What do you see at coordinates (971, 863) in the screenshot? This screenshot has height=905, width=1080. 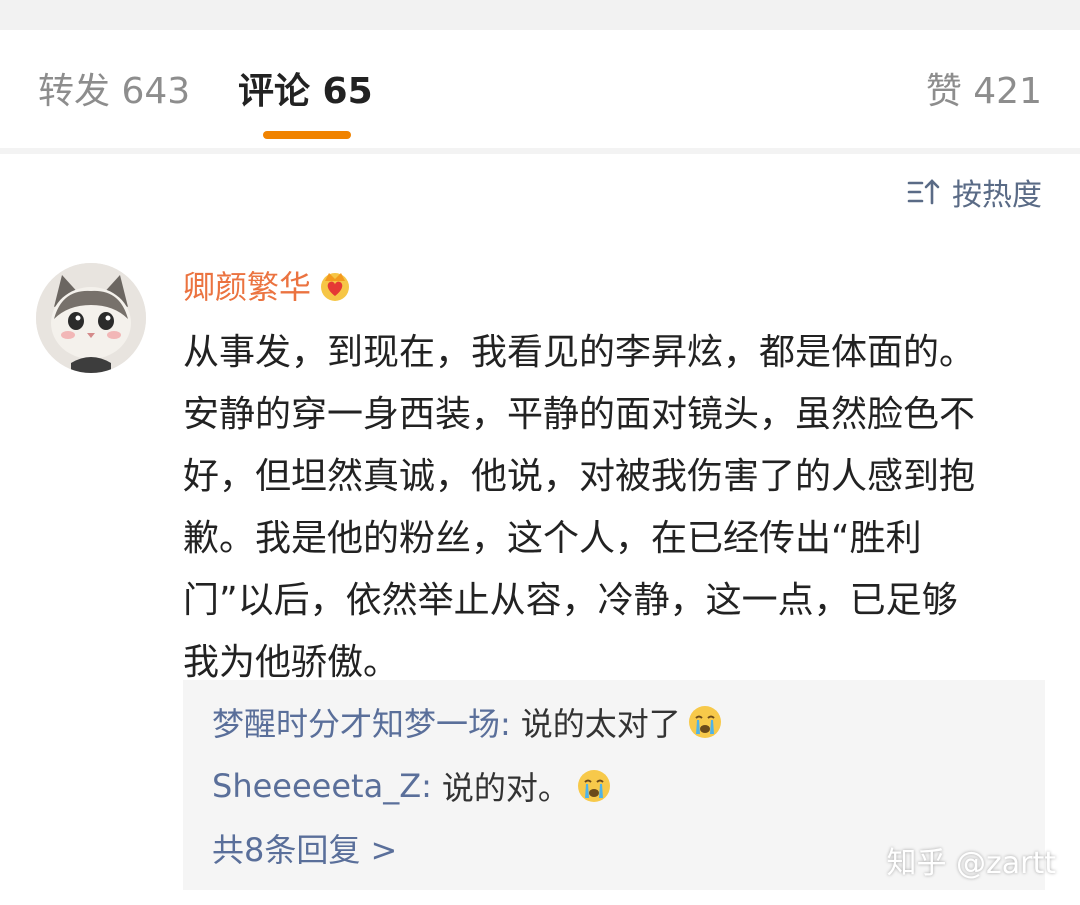 I see `watermark: 知乎 @zartt` at bounding box center [971, 863].